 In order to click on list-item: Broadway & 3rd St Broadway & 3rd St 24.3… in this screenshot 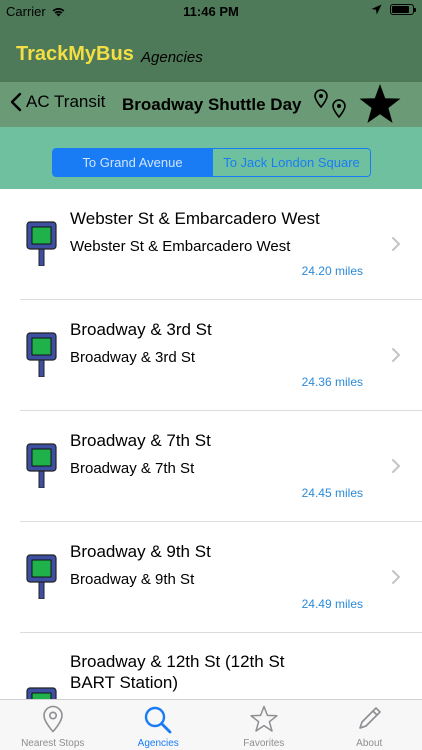, I will do `click(211, 355)`.